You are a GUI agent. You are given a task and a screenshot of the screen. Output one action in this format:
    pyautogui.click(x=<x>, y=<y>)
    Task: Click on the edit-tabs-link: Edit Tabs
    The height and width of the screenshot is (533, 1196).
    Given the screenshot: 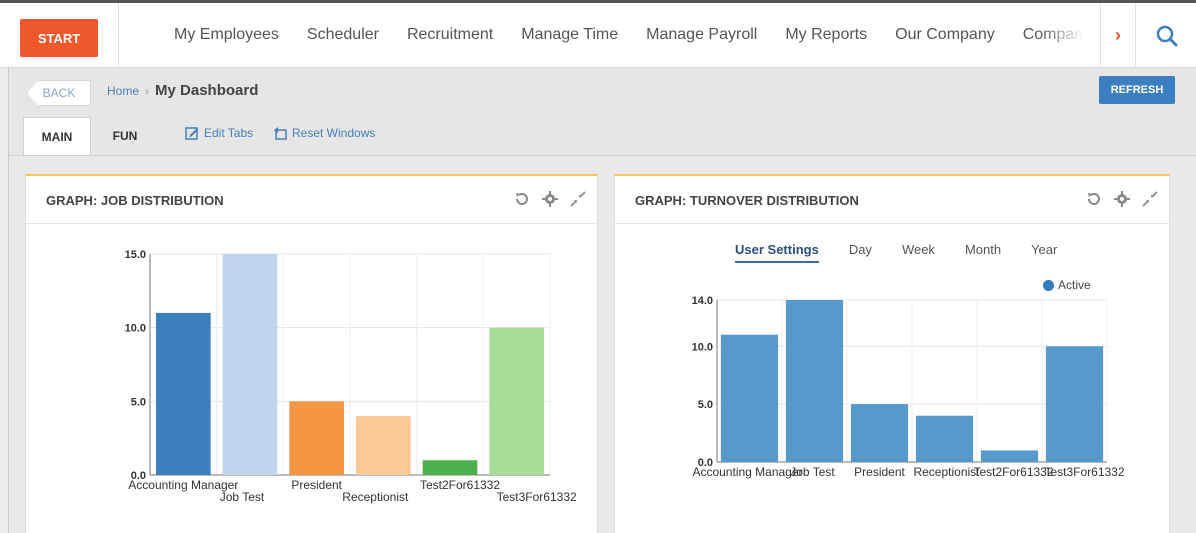 What is the action you would take?
    pyautogui.click(x=219, y=133)
    